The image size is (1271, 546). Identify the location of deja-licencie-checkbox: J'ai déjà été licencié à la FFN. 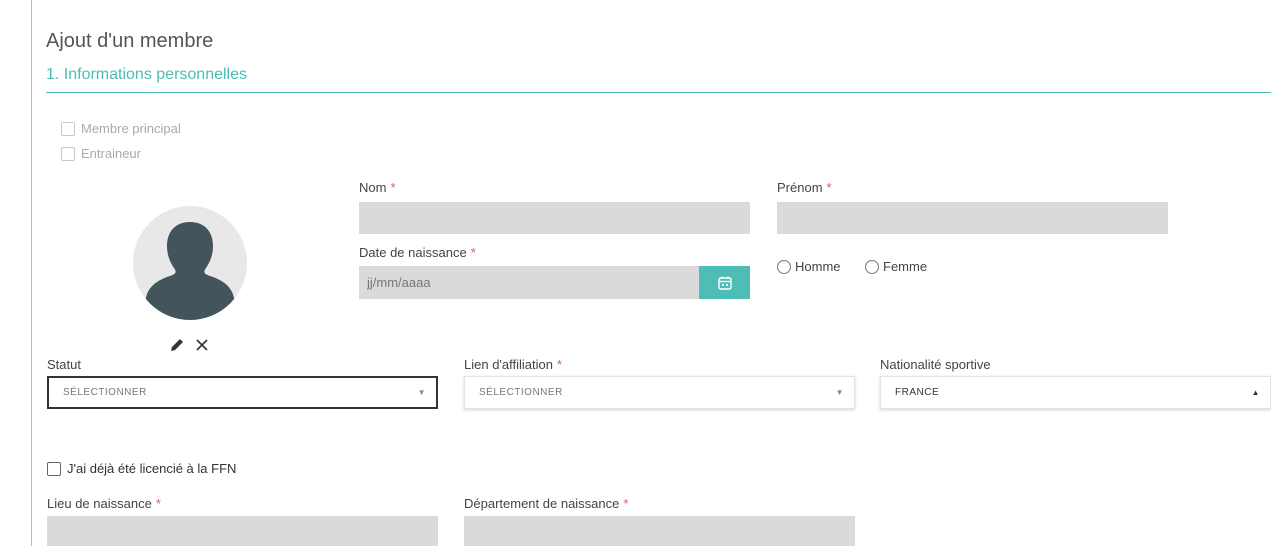
(141, 468).